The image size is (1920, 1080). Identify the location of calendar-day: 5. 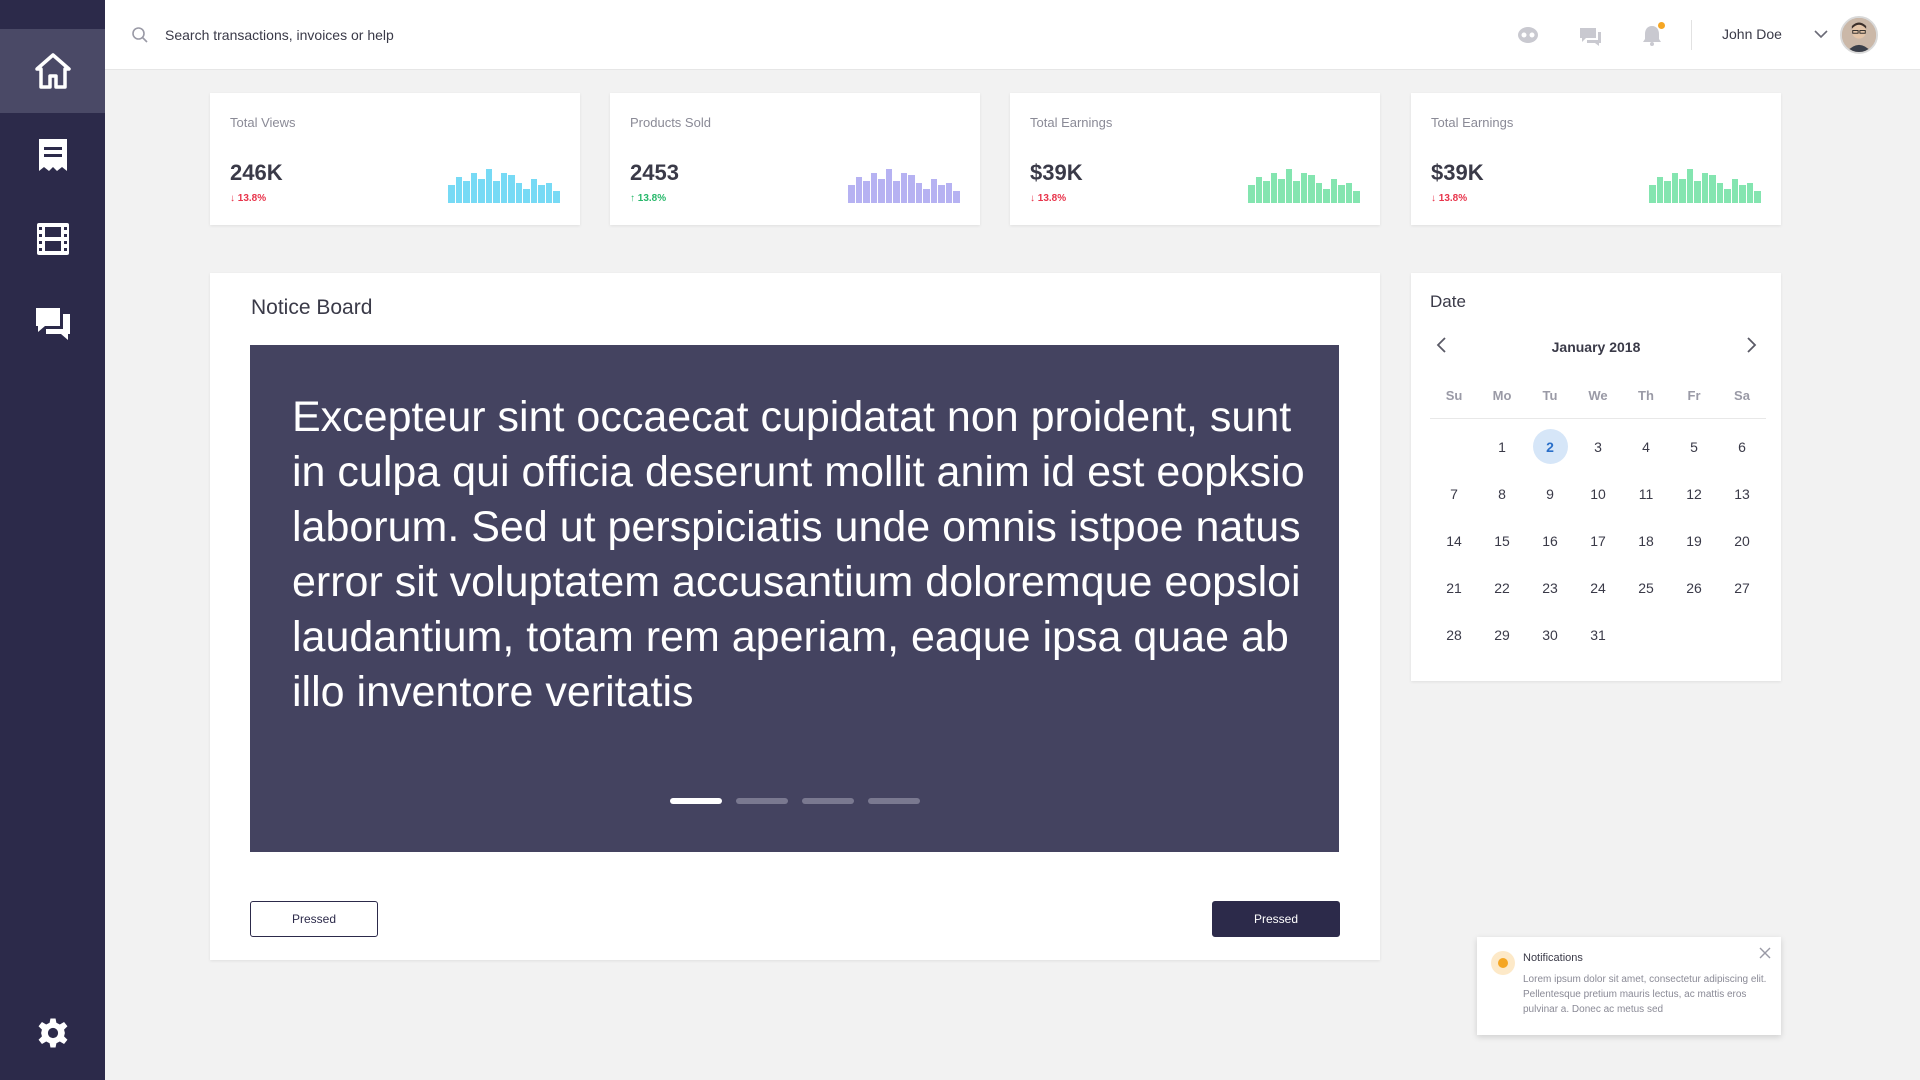
(1694, 446).